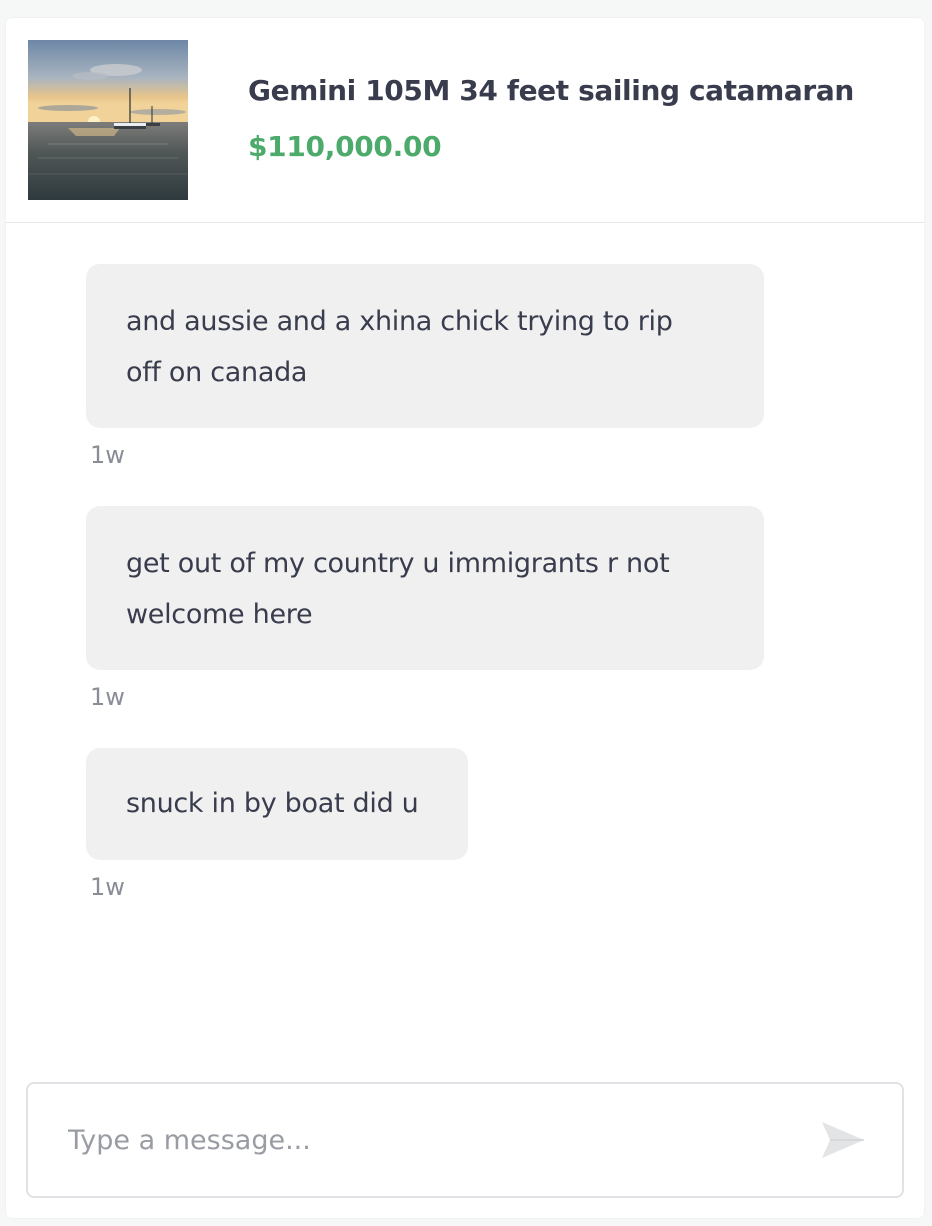  What do you see at coordinates (217, 372) in the screenshot?
I see `message-text-line: off on canada` at bounding box center [217, 372].